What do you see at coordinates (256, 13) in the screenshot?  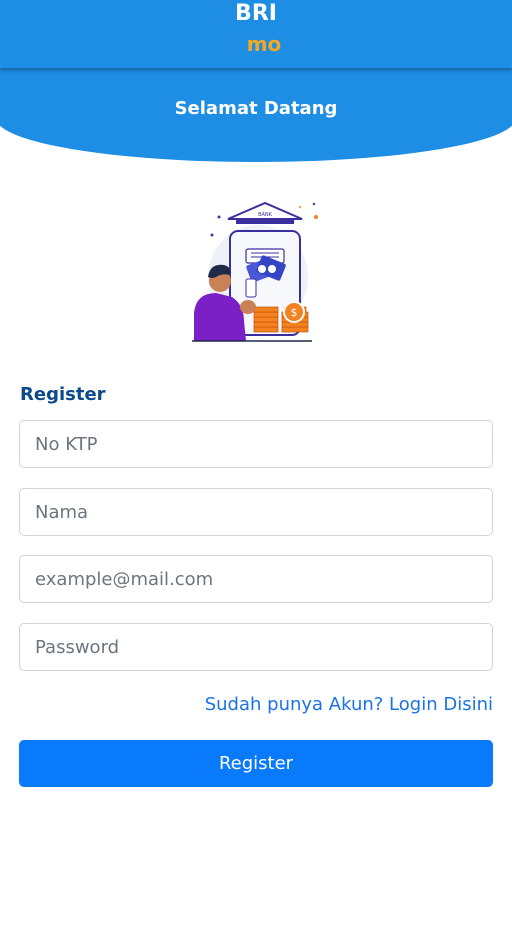 I see `brand-logo-line1: BRI` at bounding box center [256, 13].